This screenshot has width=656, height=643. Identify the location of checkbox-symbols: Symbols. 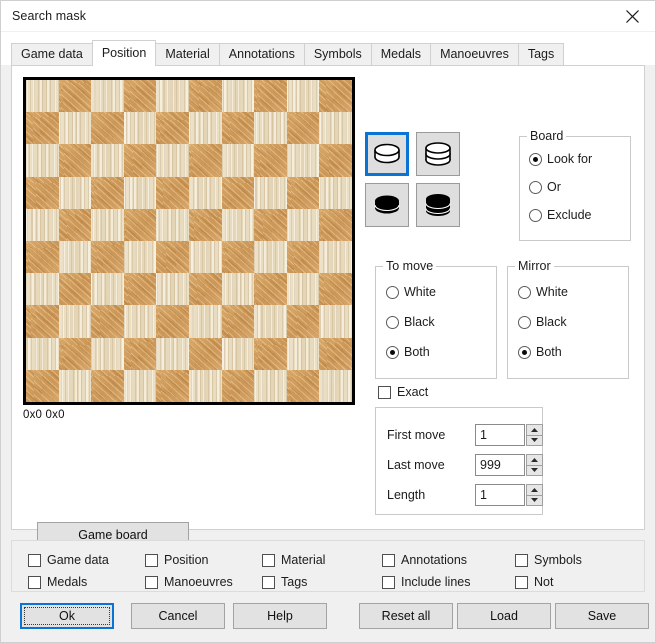
(574, 560).